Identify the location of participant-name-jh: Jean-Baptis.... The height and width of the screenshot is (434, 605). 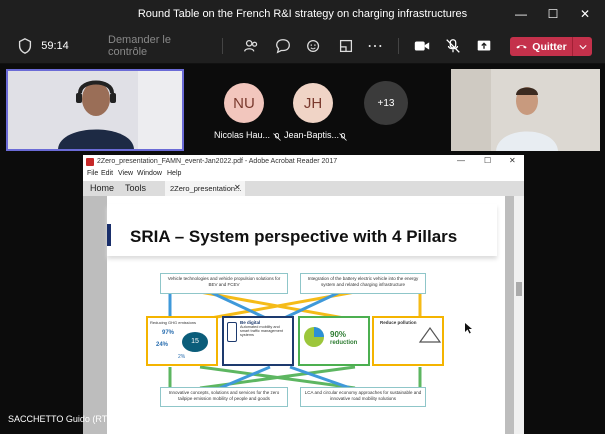
(312, 135).